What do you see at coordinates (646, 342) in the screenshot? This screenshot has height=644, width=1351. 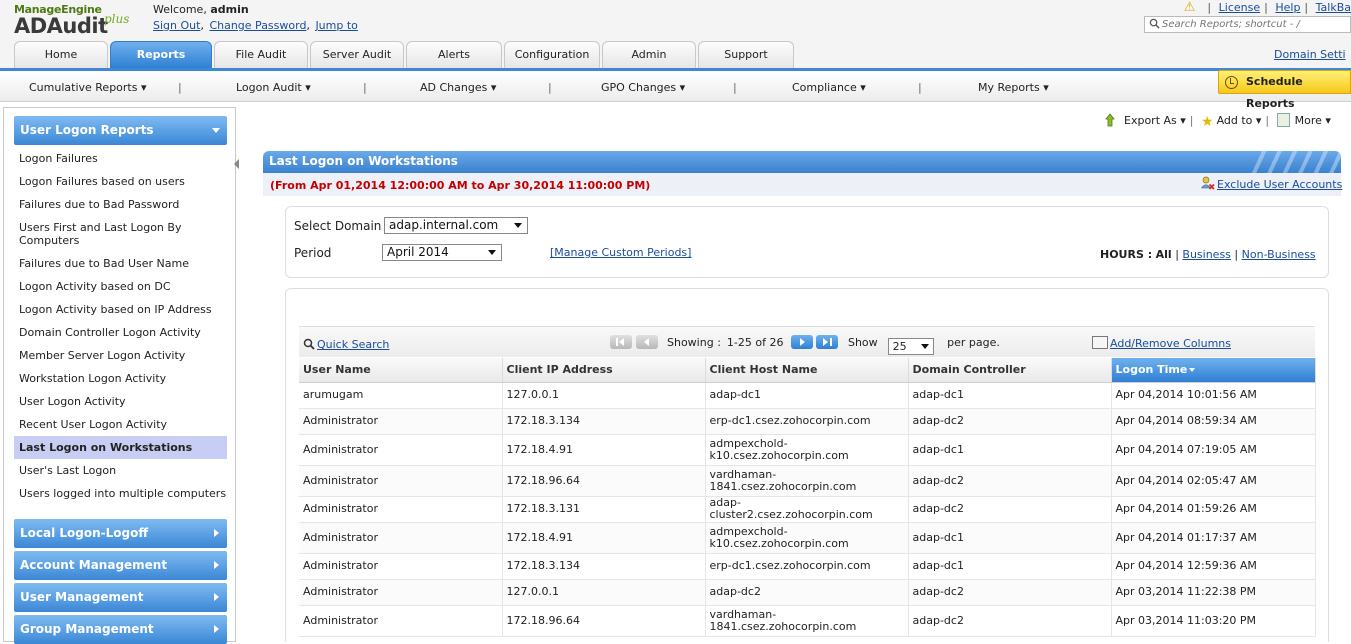 I see `previous-page-button` at bounding box center [646, 342].